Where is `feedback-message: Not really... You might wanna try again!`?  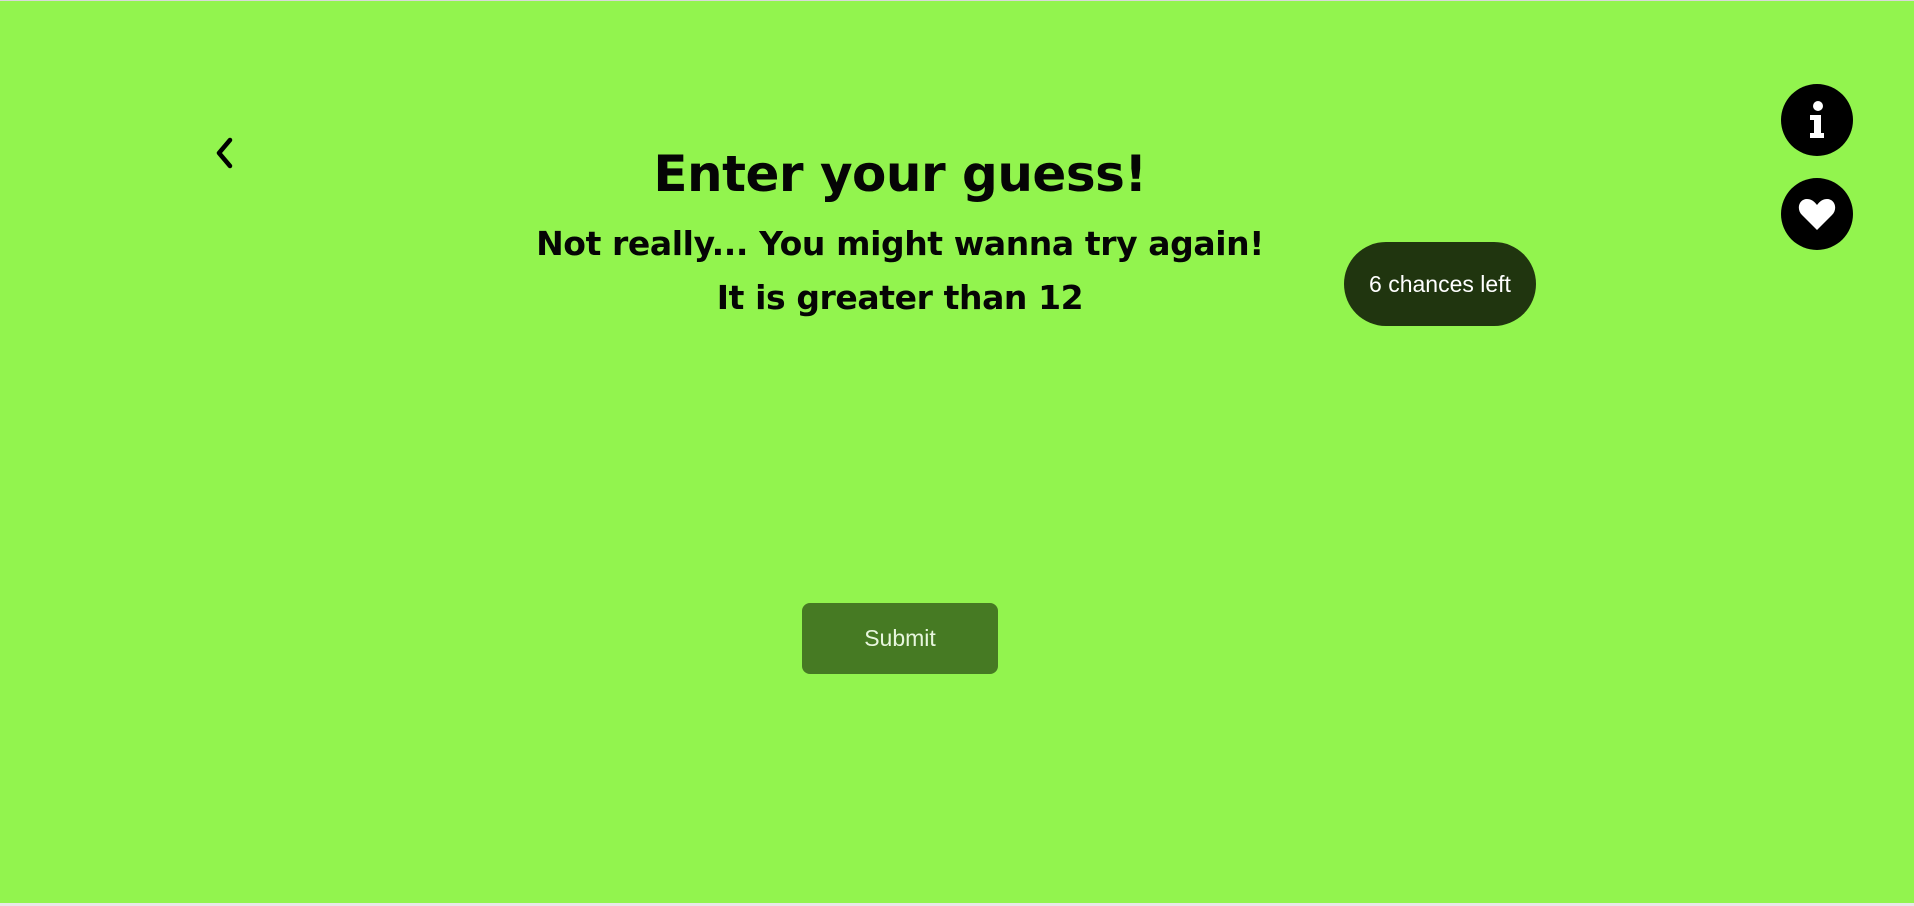
feedback-message: Not really... You might wanna try again! is located at coordinates (900, 243).